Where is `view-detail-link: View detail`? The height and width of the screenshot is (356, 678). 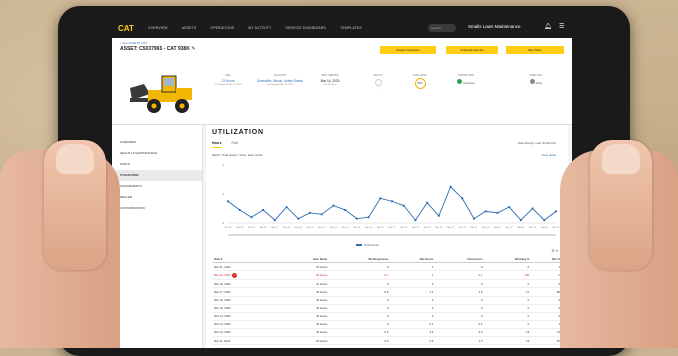 view-detail-link: View detail is located at coordinates (549, 155).